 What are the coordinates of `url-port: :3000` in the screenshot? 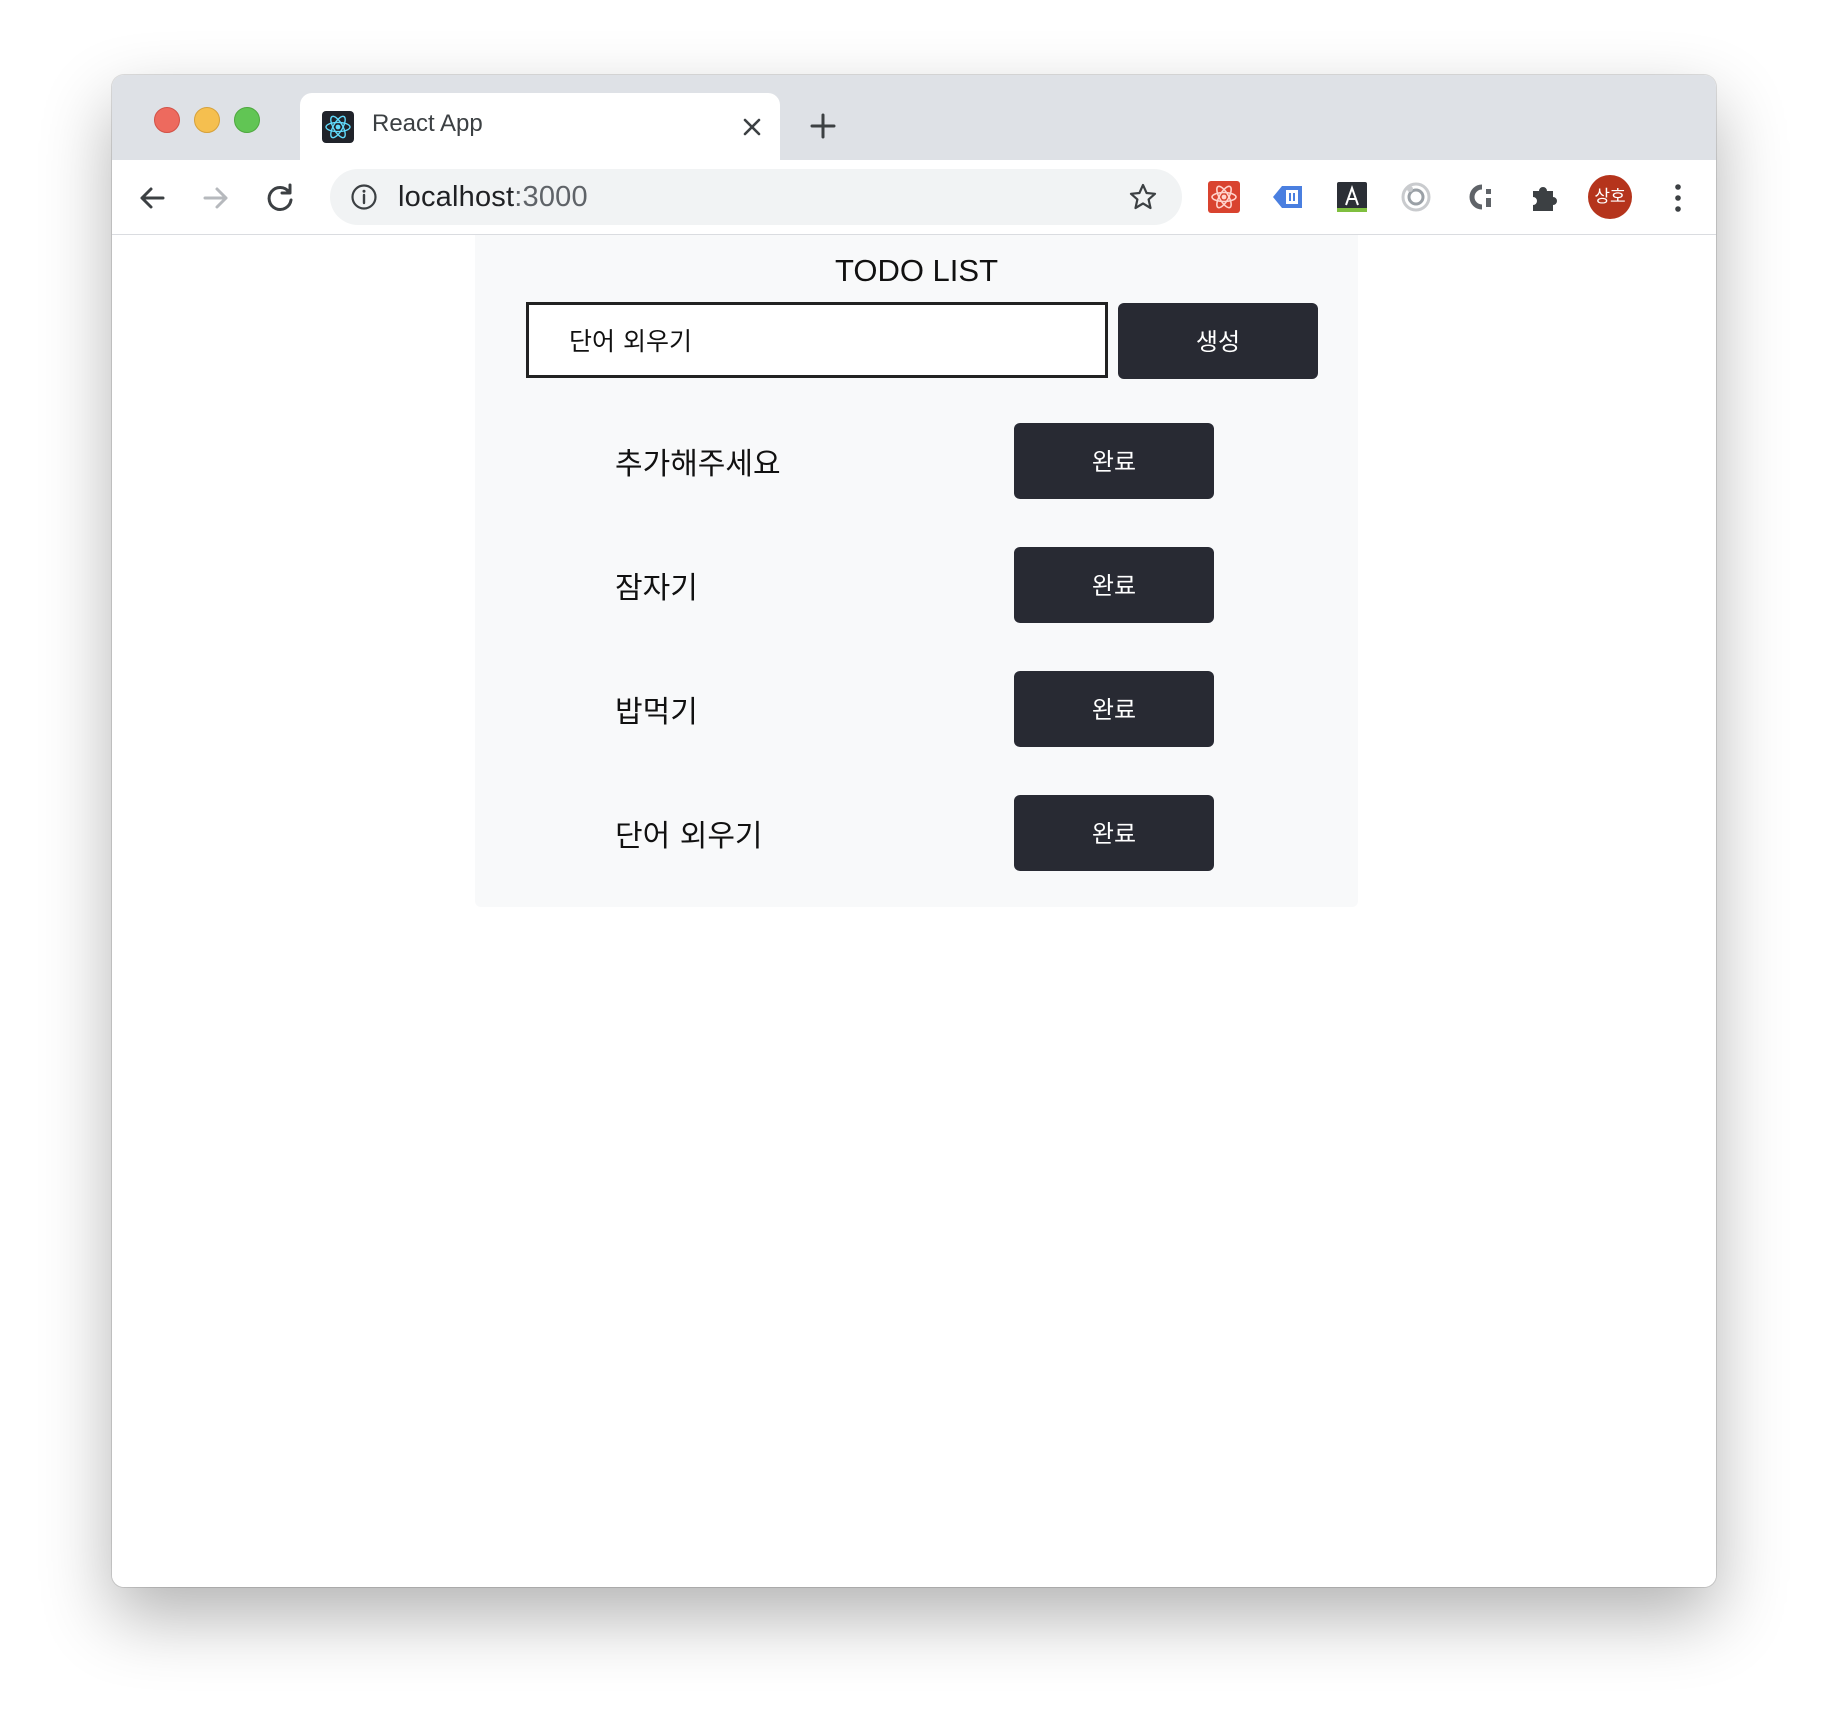 It's located at (551, 197).